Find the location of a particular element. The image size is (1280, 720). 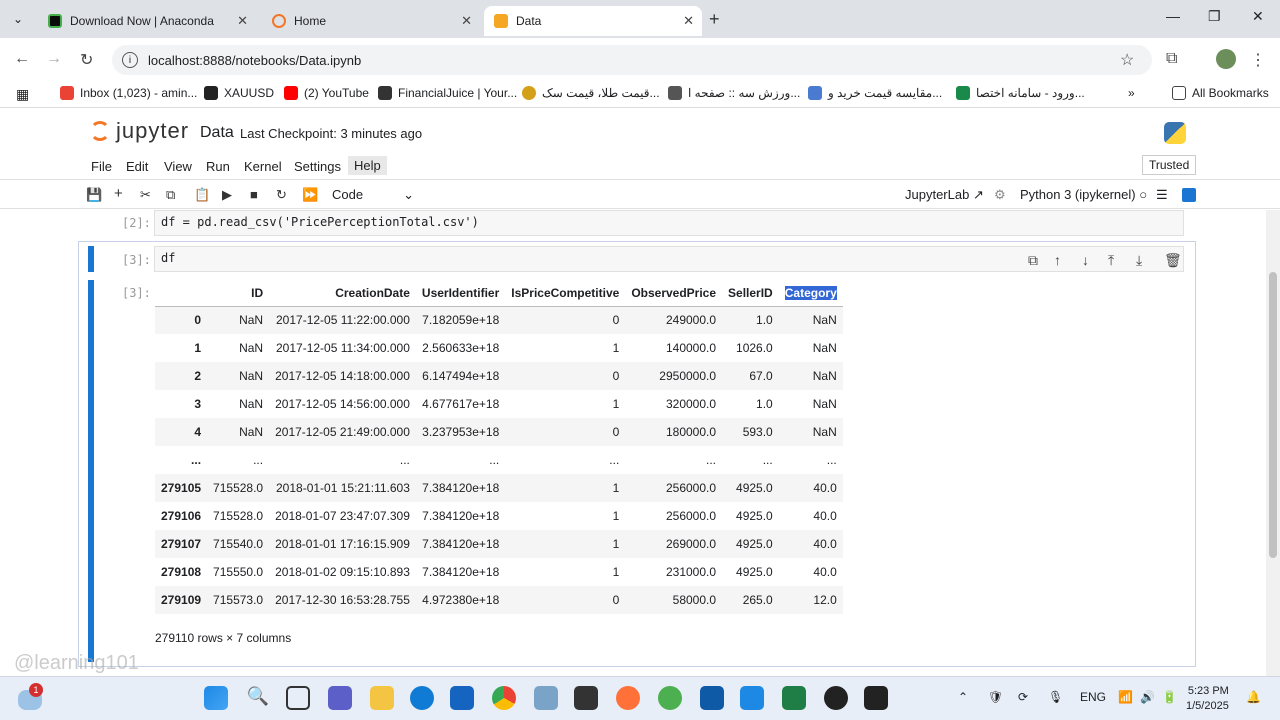

sync-icon: ⟳ is located at coordinates (1023, 697).